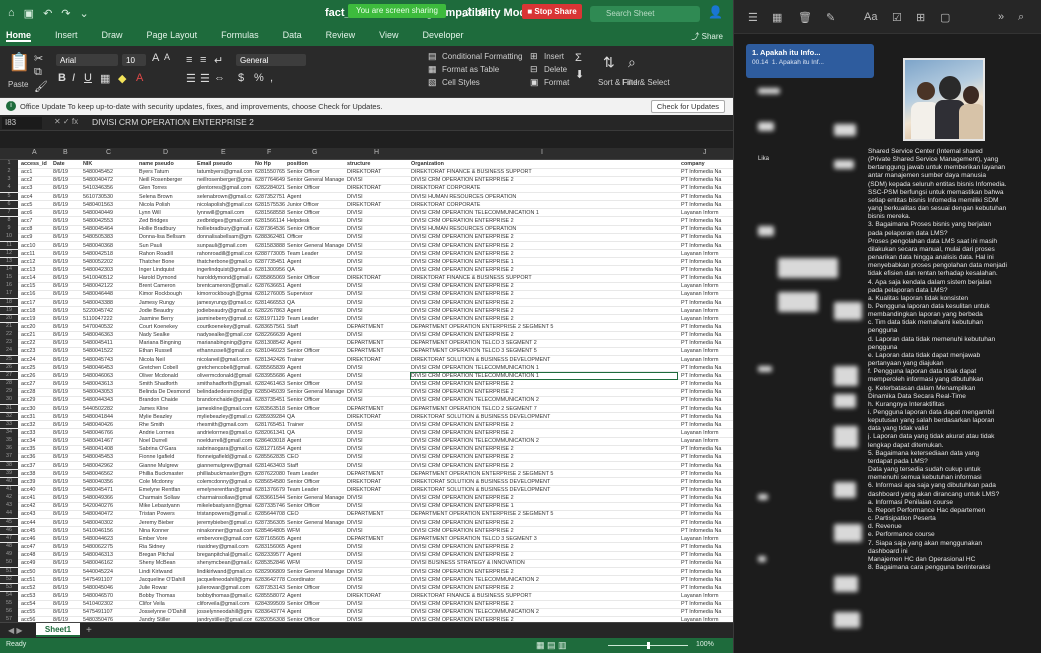  I want to click on cell: ninakonner@gmail.com, so click(224, 531).